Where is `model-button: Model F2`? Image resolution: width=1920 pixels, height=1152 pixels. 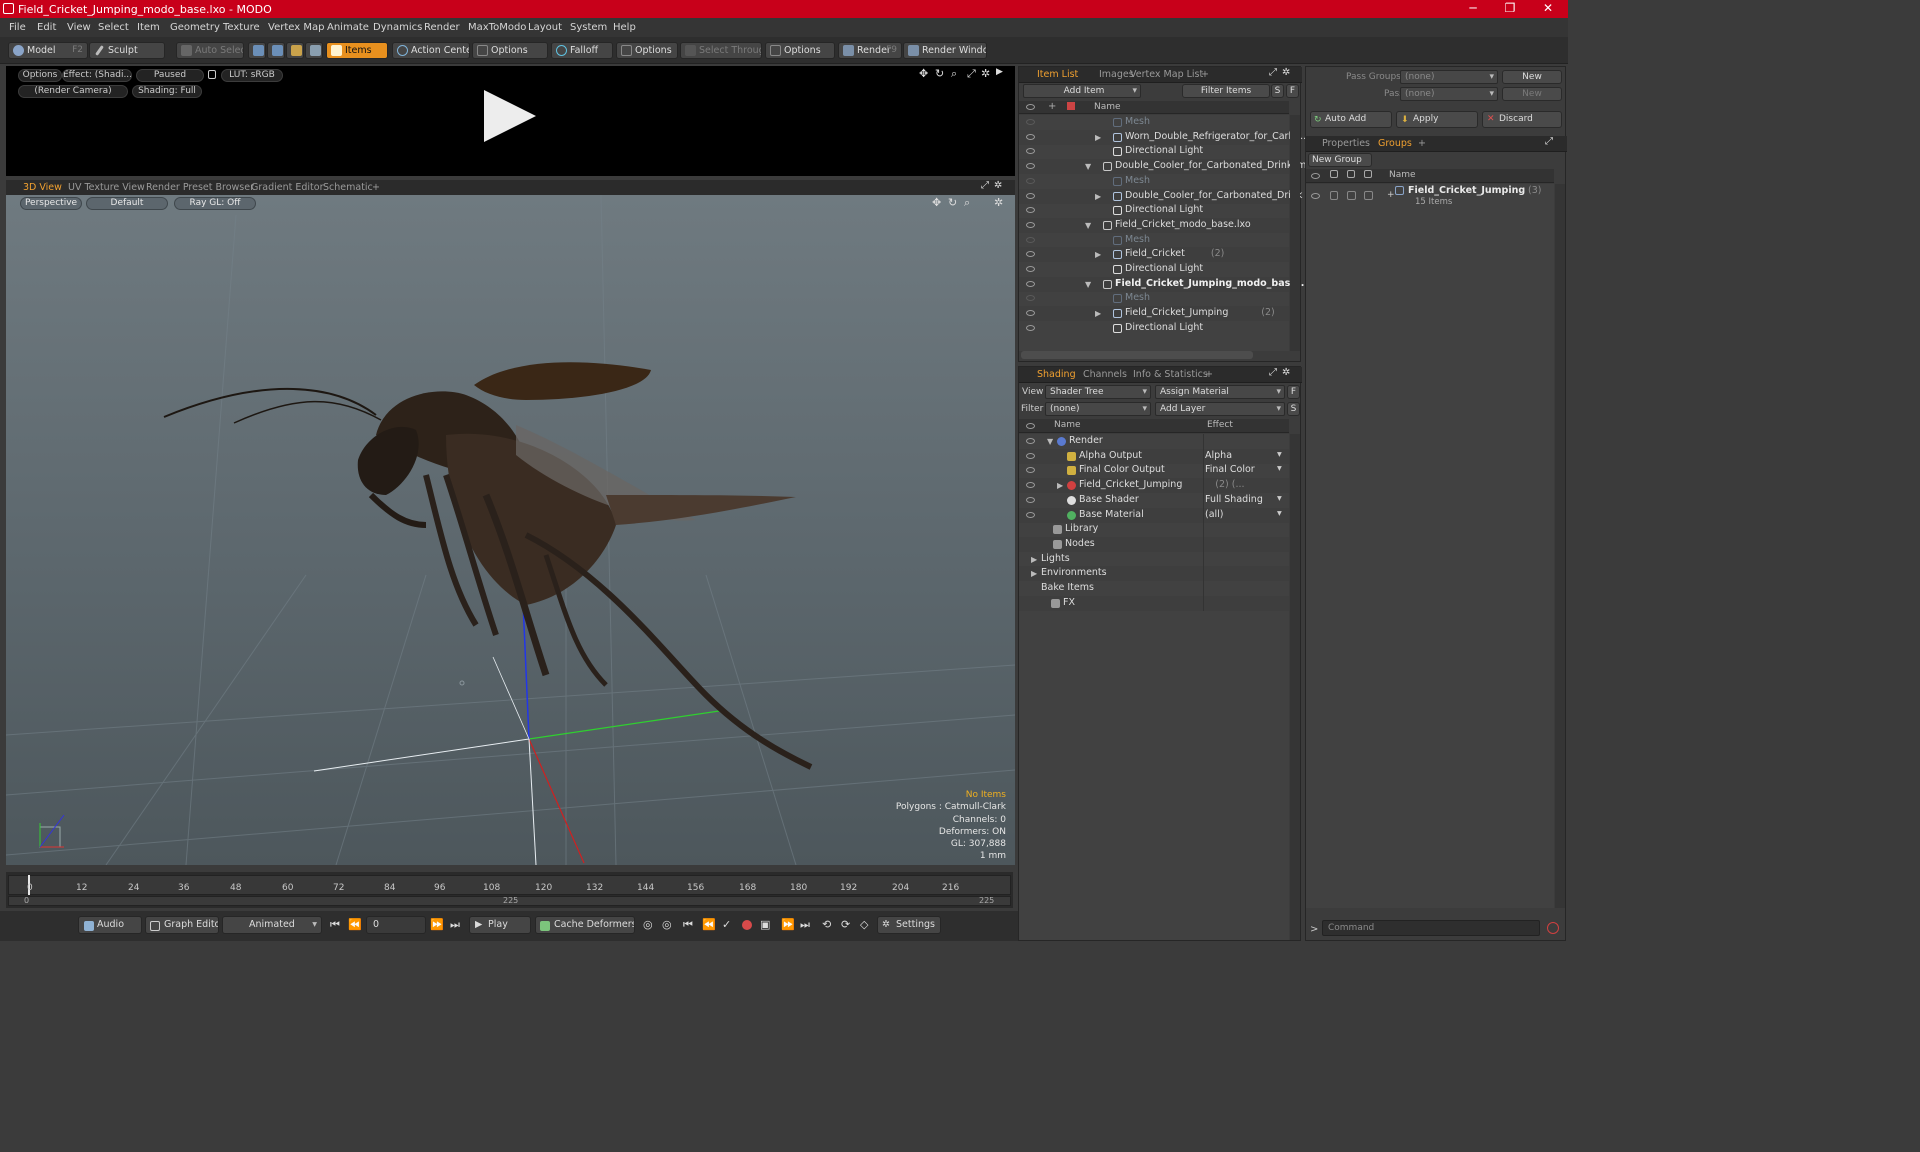 model-button: Model F2 is located at coordinates (48, 50).